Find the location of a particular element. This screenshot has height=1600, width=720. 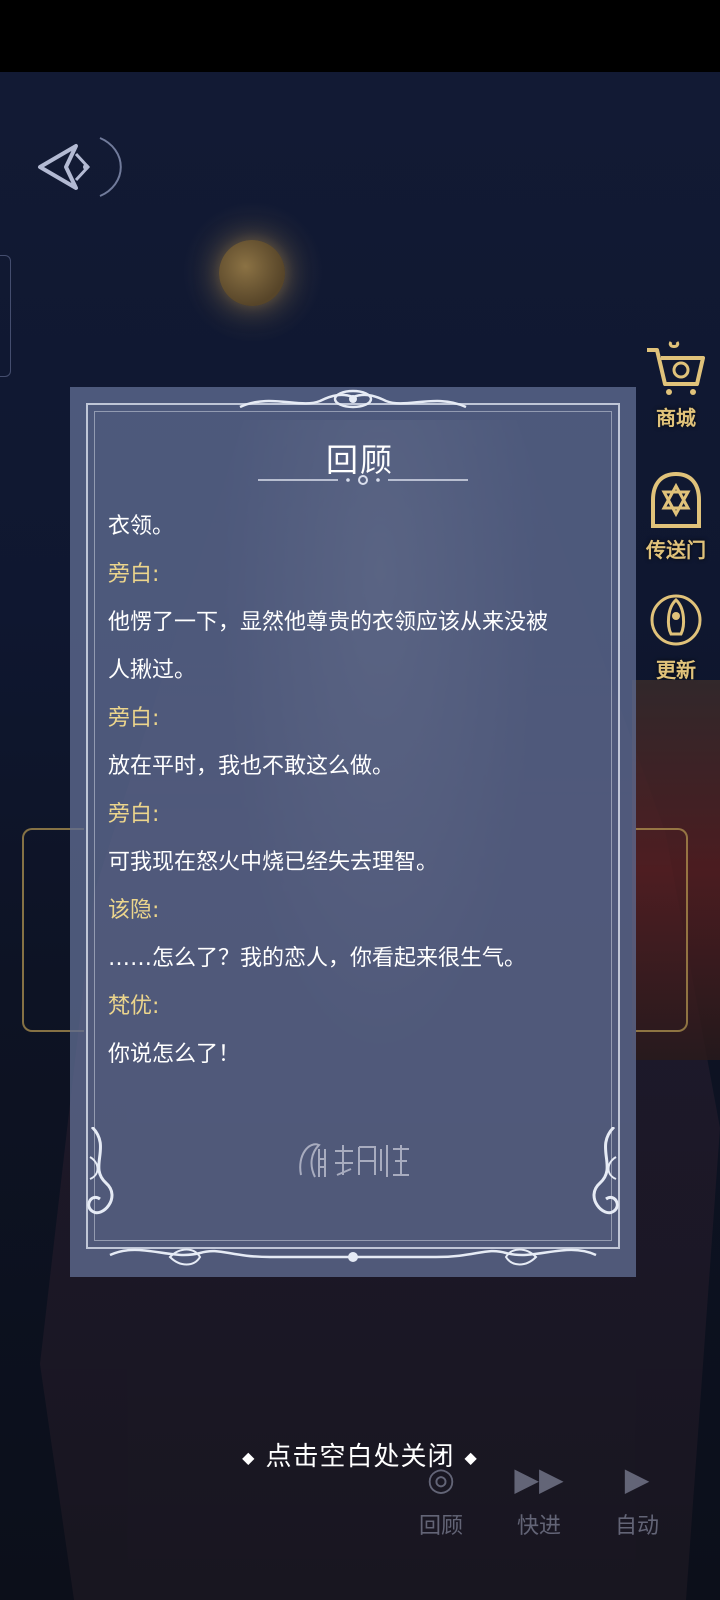

log-speaker-name: 梵优: is located at coordinates (134, 1006).